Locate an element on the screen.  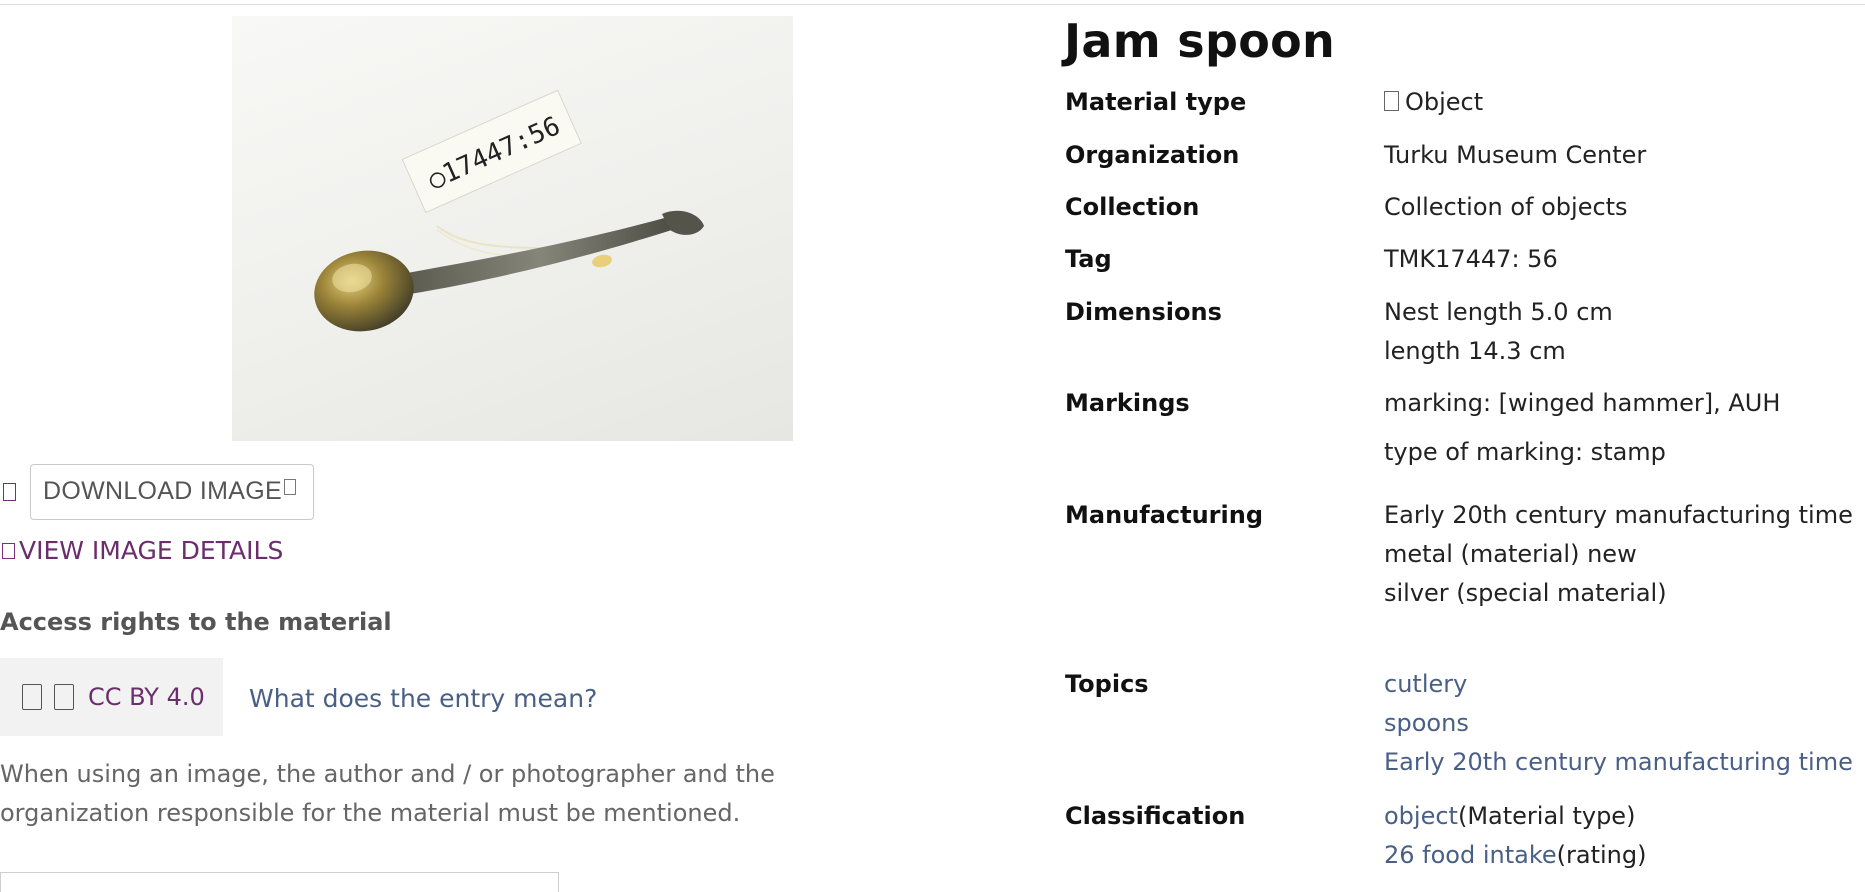
license-label: CC BY 4.0 is located at coordinates (146, 697).